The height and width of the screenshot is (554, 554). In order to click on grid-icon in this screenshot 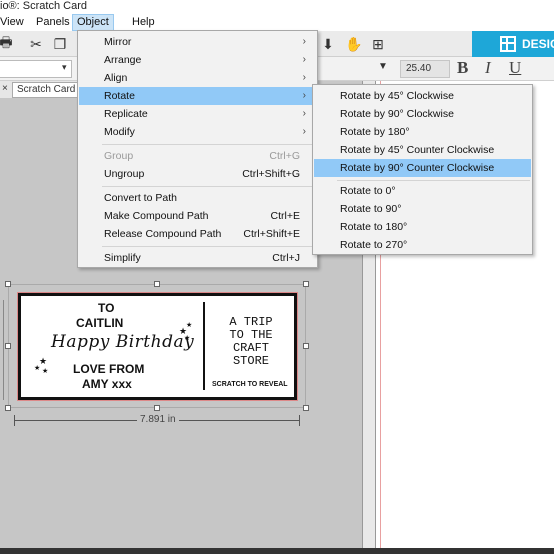, I will do `click(508, 44)`.